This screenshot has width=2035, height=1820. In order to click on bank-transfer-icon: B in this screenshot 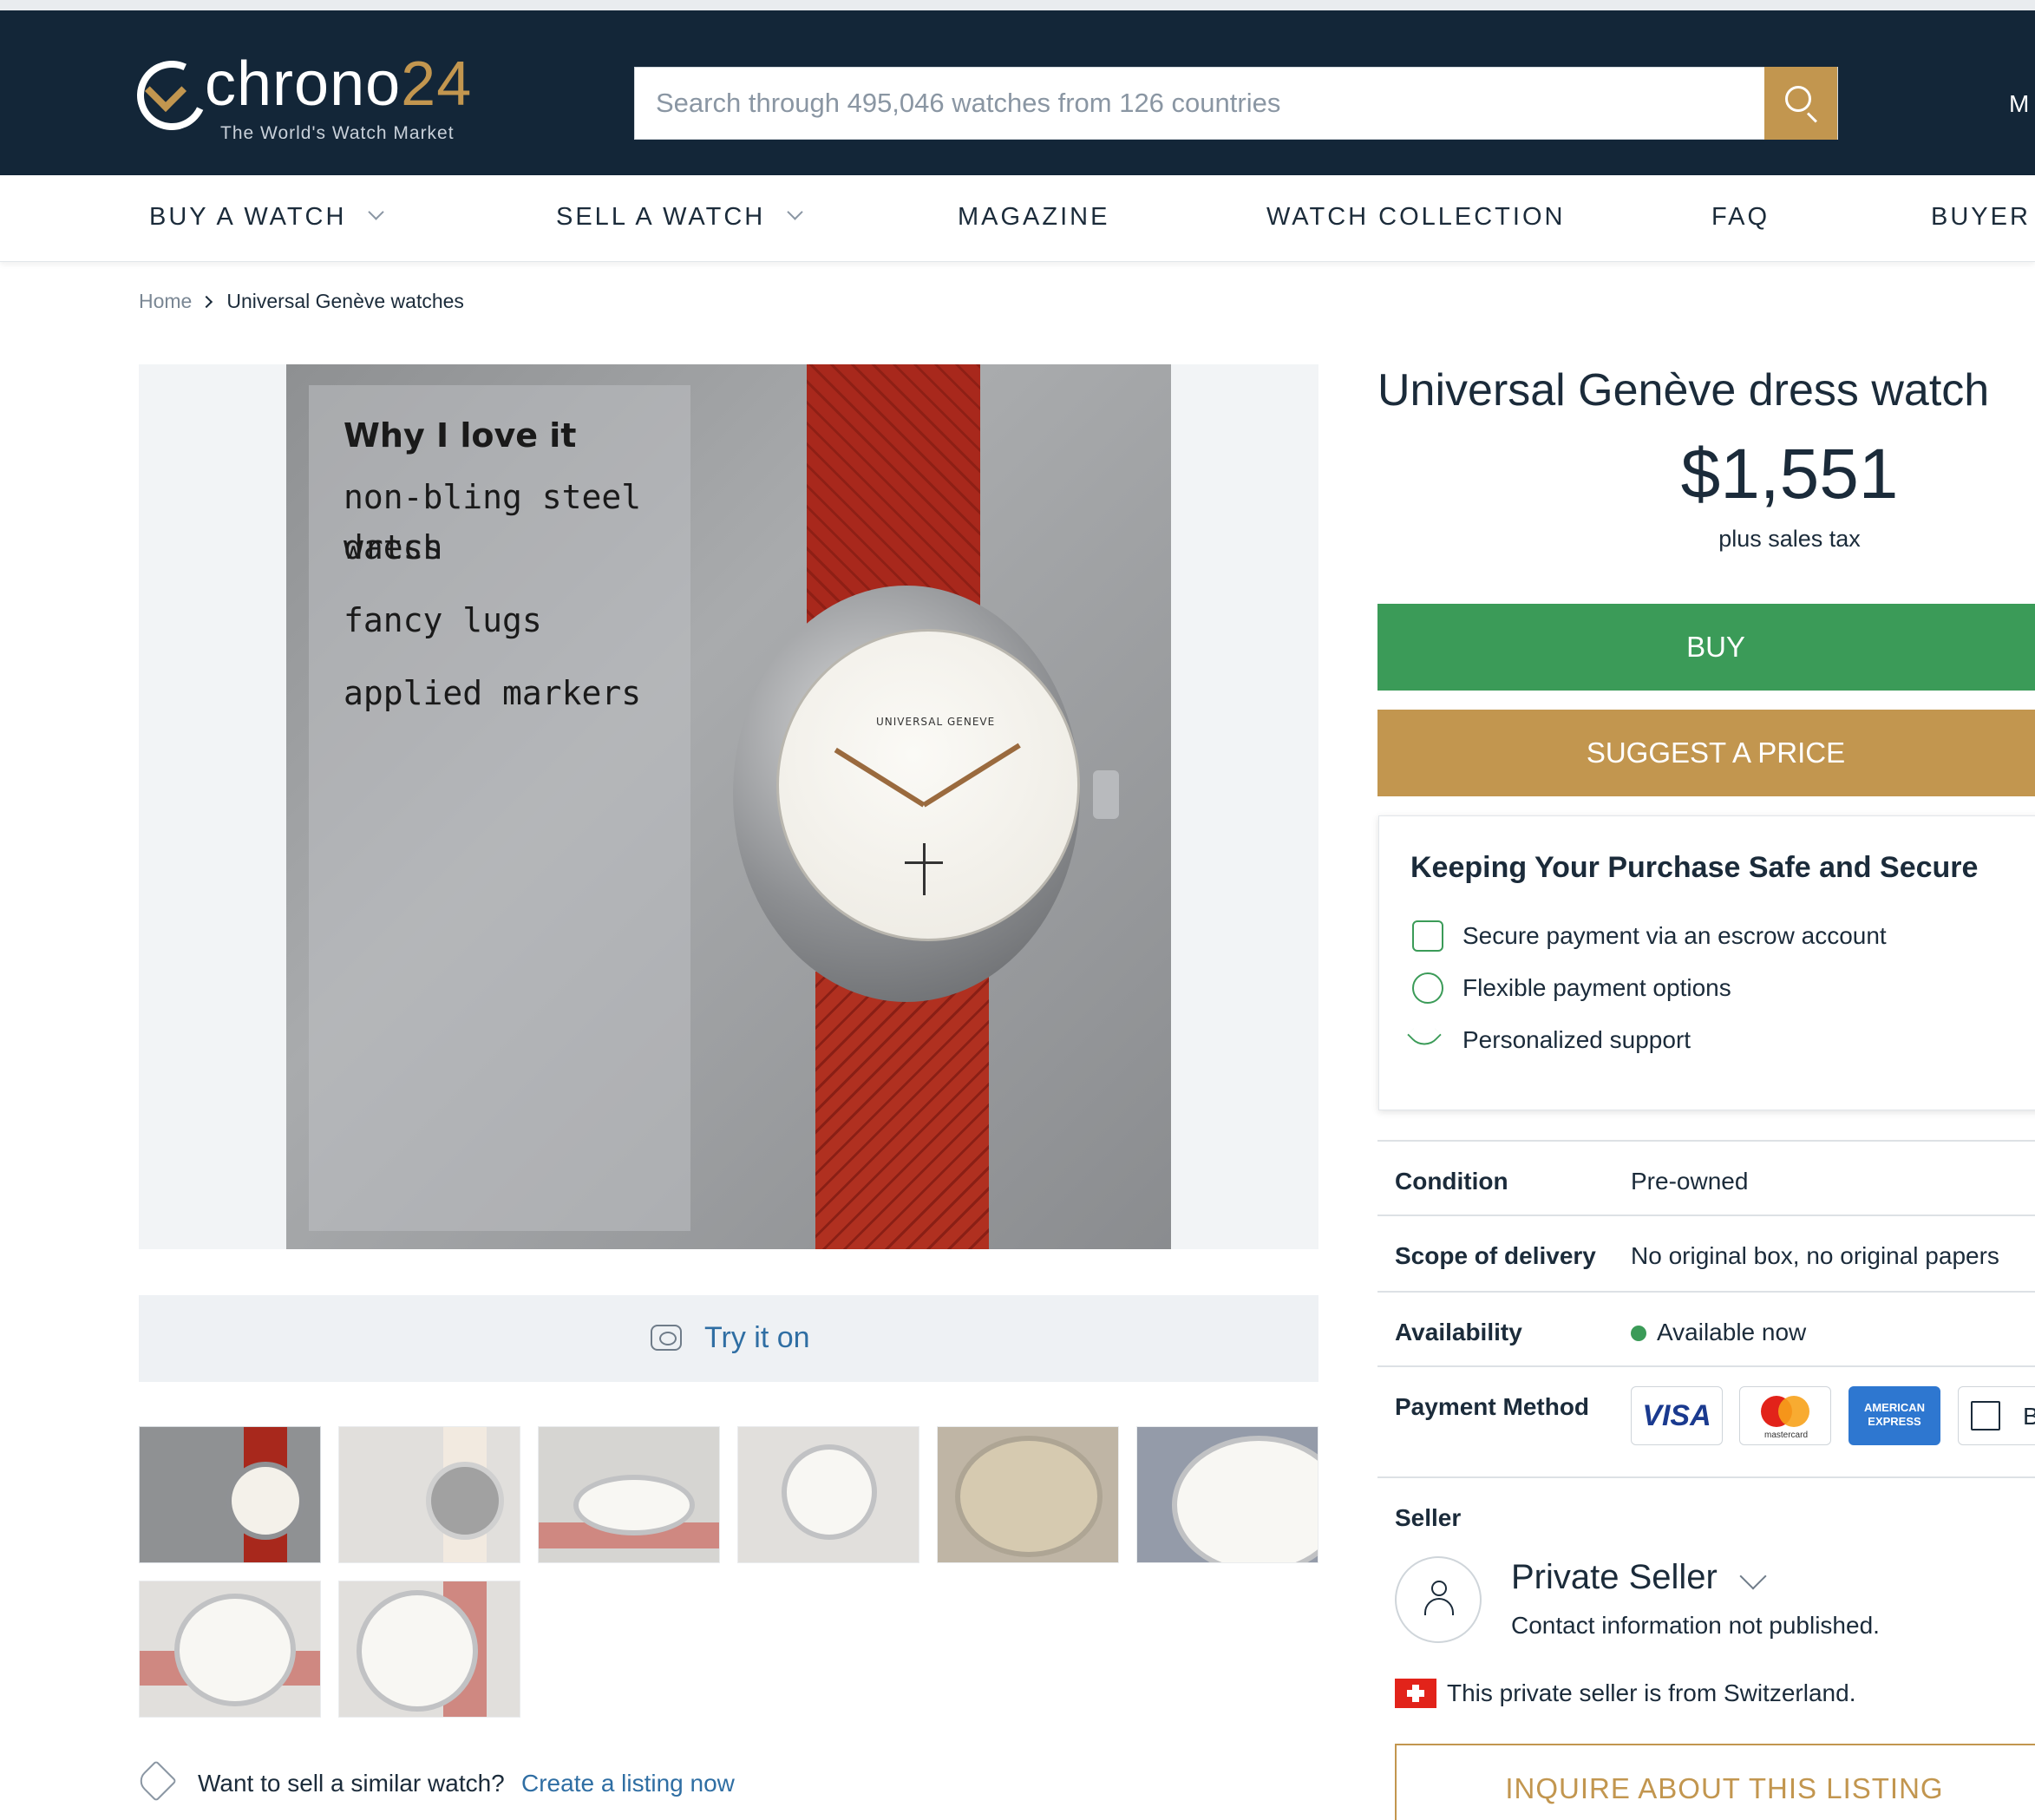, I will do `click(1997, 1415)`.